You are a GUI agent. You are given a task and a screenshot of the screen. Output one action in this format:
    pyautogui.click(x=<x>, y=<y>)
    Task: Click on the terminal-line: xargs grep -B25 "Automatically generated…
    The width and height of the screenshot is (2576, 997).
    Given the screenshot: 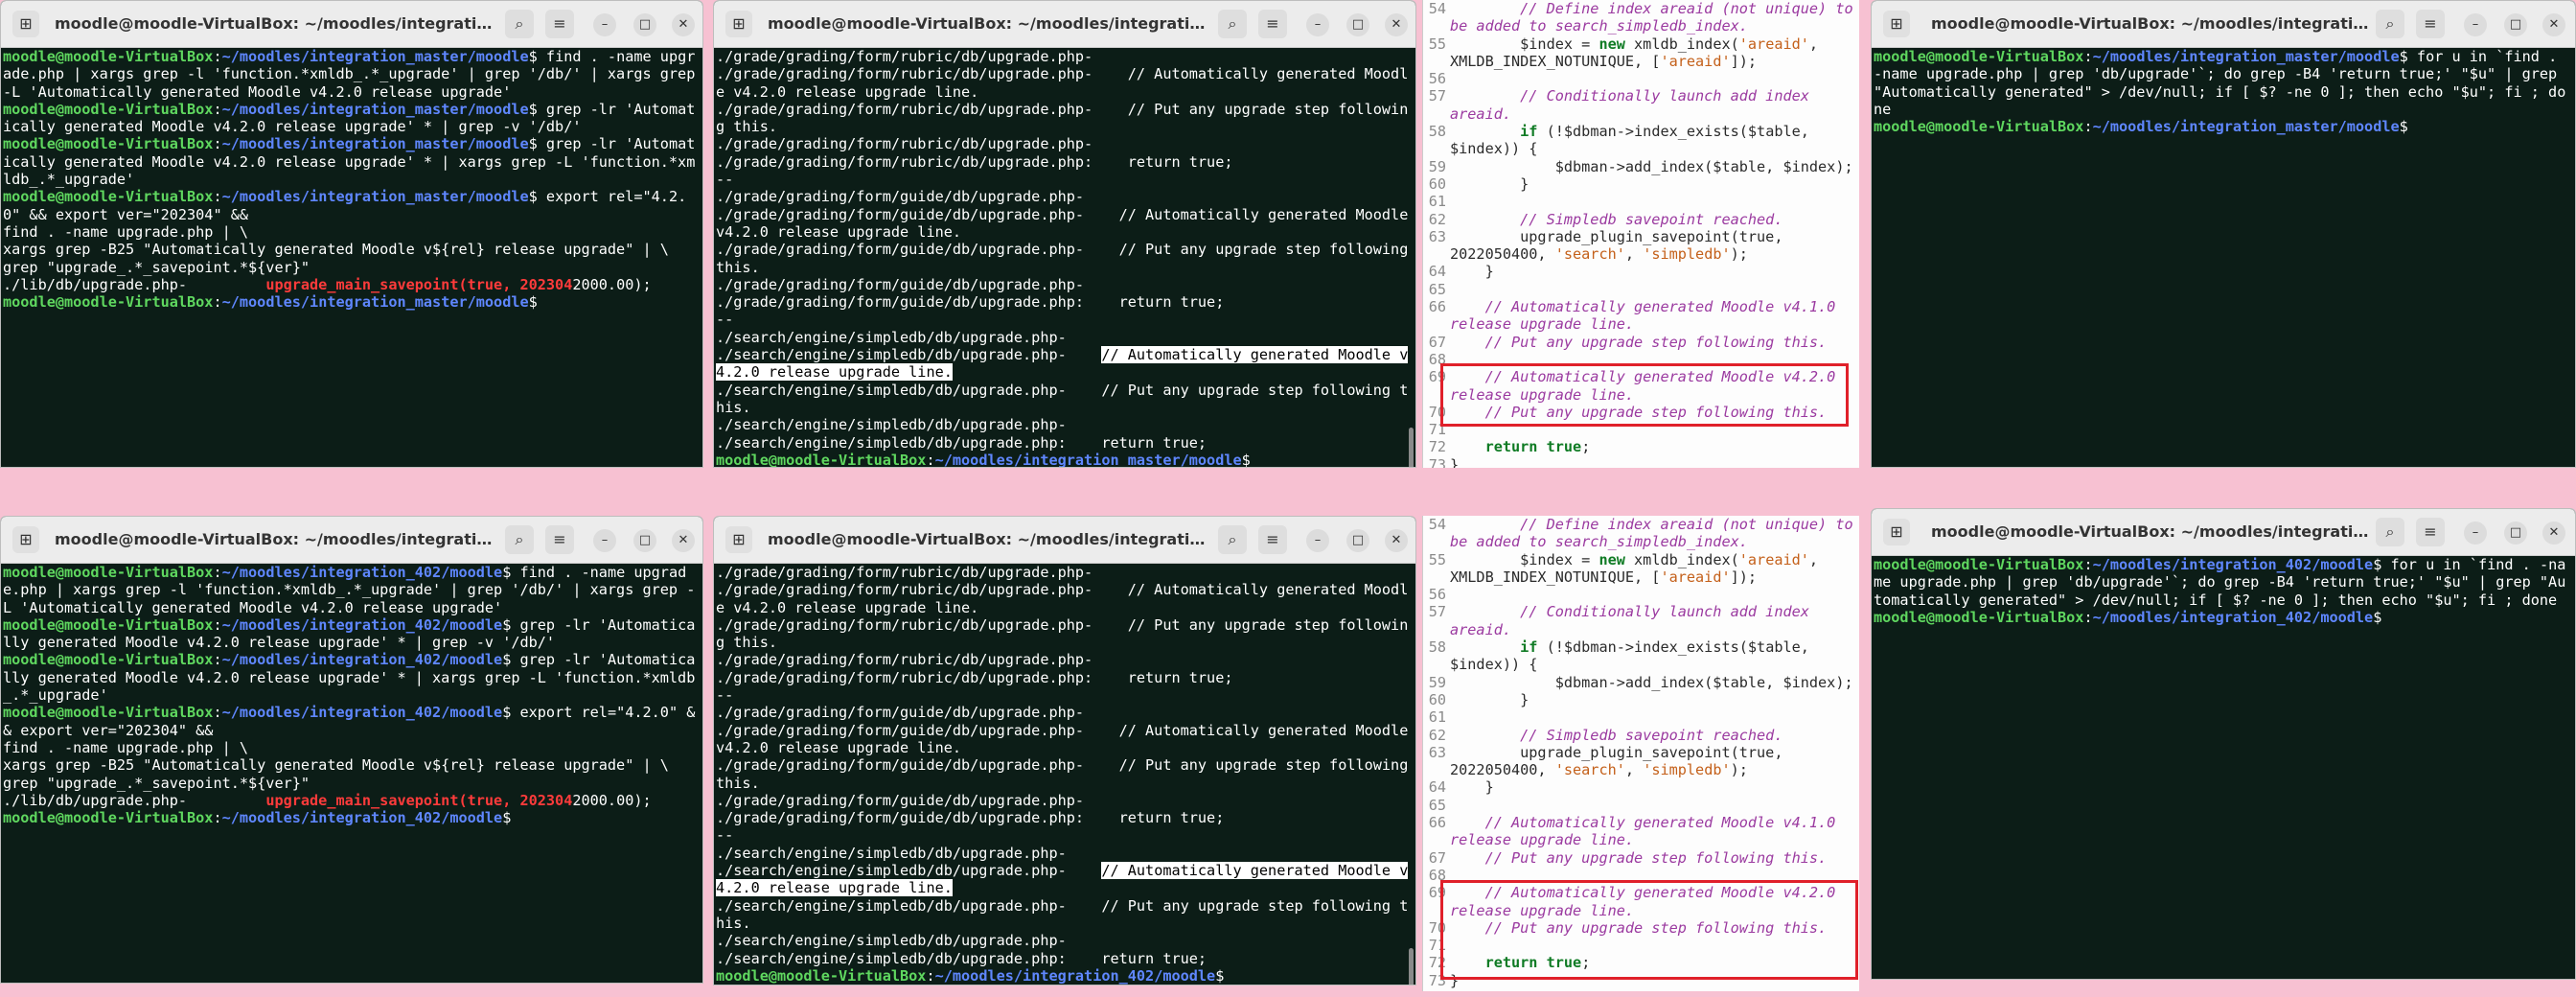 What is the action you would take?
    pyautogui.click(x=352, y=250)
    